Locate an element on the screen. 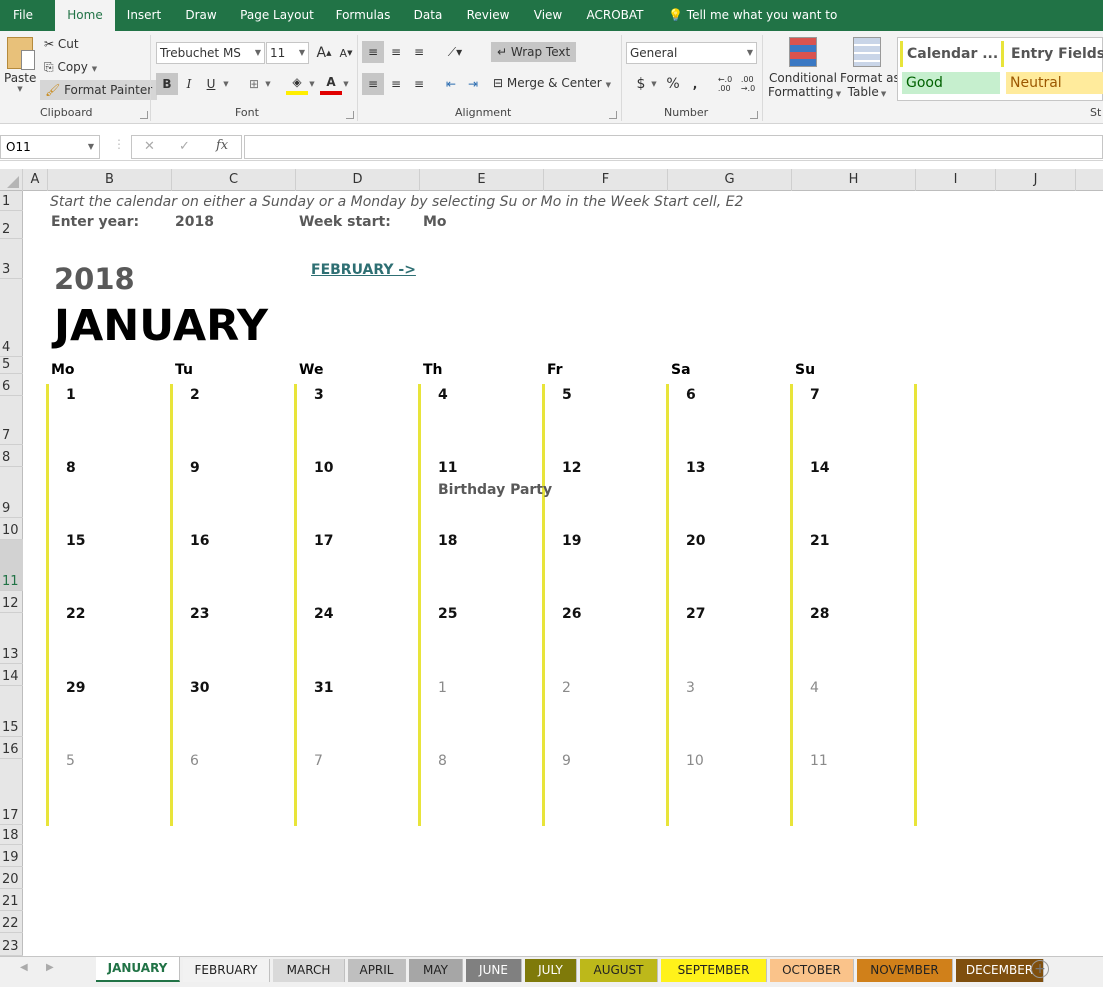  row-header: 23 is located at coordinates (11, 944).